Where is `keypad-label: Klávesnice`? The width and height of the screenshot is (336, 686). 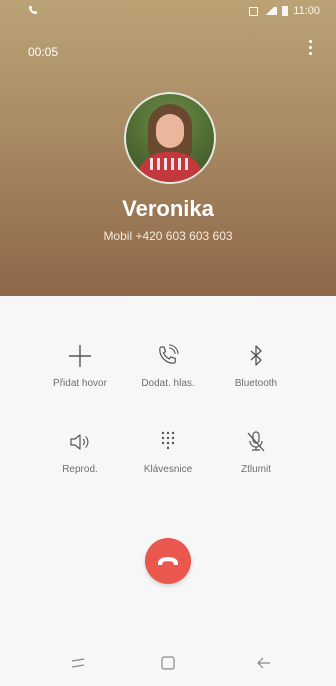
keypad-label: Klávesnice is located at coordinates (168, 469).